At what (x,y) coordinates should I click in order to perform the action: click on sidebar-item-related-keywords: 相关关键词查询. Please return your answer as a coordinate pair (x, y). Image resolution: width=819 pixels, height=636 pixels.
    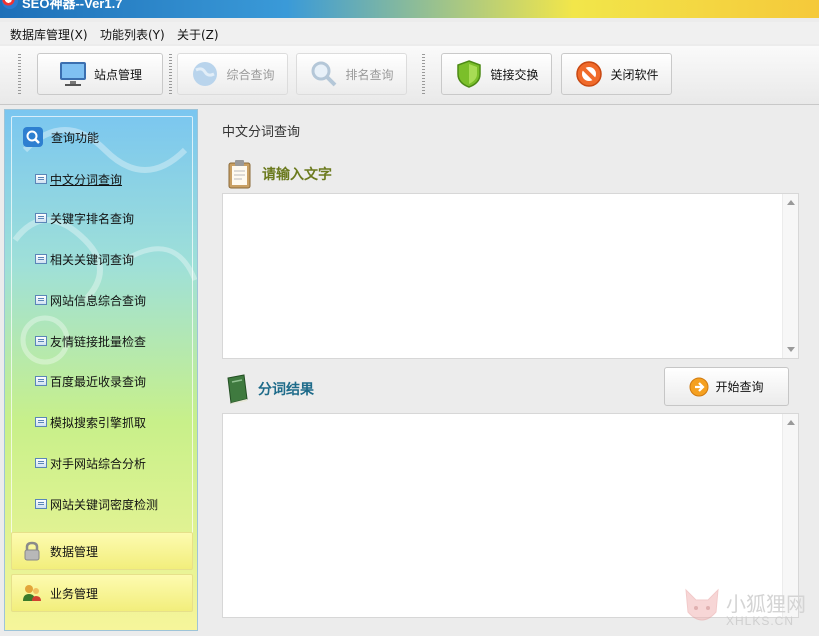
    Looking at the image, I should click on (84, 259).